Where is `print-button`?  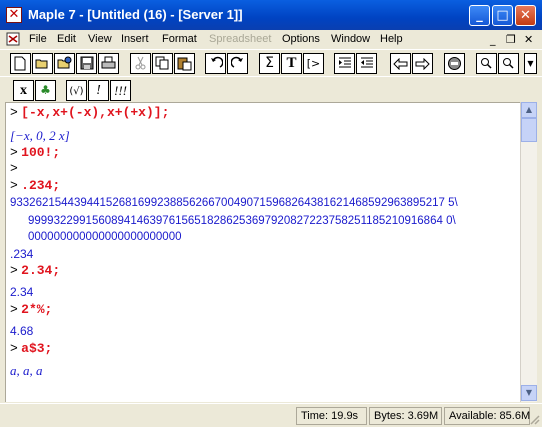 print-button is located at coordinates (108, 63).